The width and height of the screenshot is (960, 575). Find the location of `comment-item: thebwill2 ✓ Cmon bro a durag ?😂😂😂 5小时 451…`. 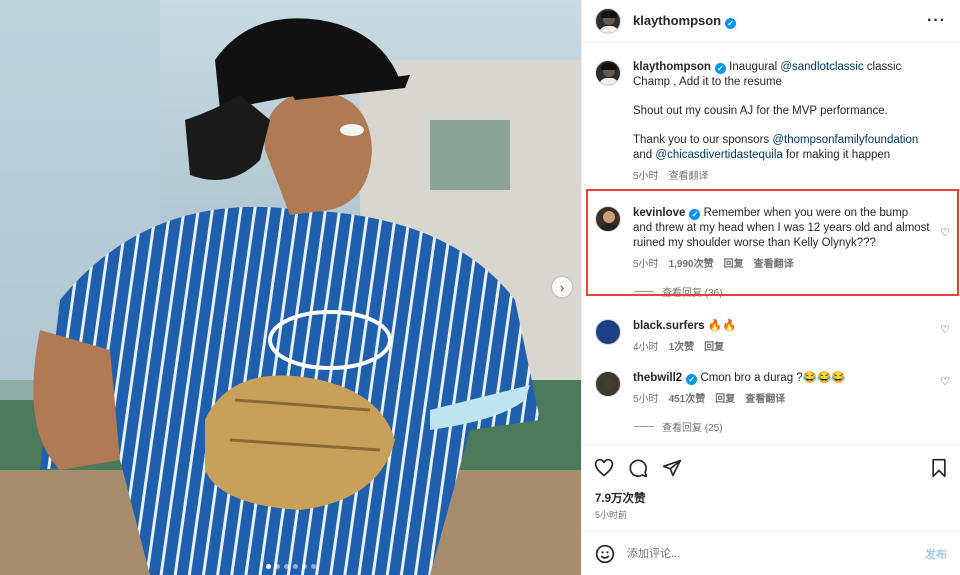

comment-item: thebwill2 ✓ Cmon bro a durag ?😂😂😂 5小时 451… is located at coordinates (771, 389).